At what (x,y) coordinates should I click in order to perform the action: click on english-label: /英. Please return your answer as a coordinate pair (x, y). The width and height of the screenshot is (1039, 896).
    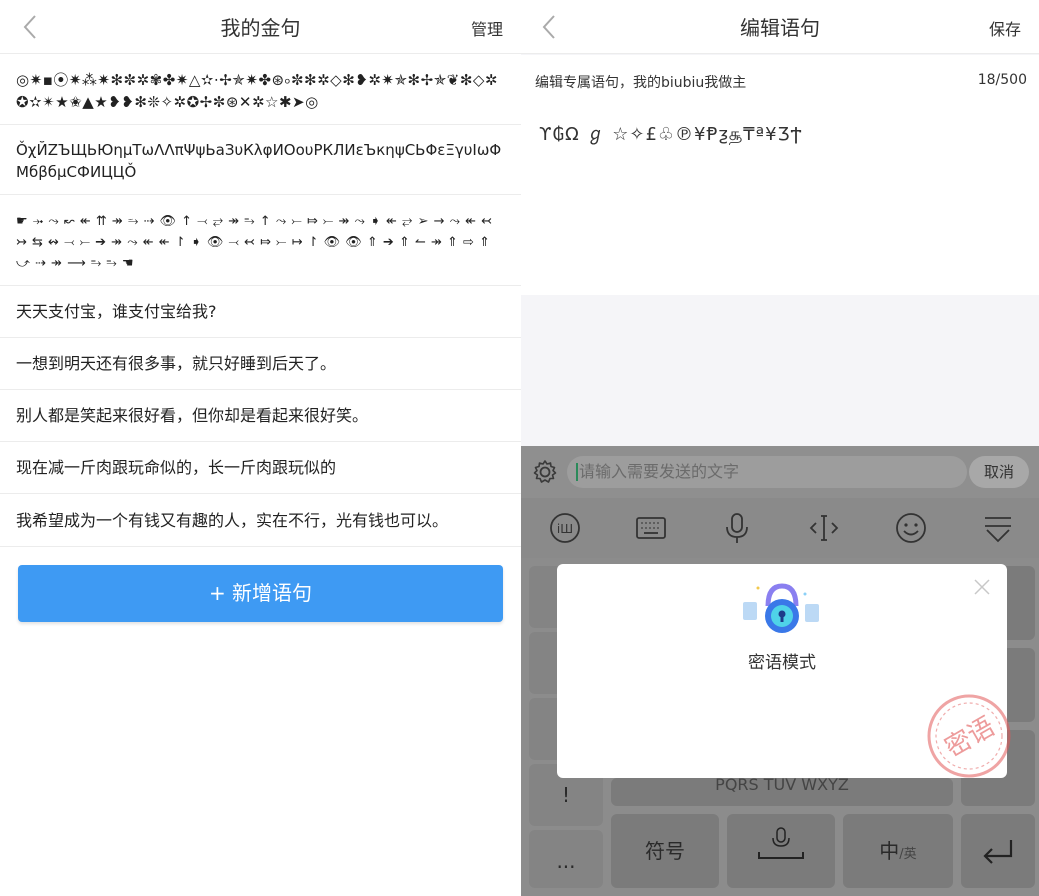
    Looking at the image, I should click on (908, 854).